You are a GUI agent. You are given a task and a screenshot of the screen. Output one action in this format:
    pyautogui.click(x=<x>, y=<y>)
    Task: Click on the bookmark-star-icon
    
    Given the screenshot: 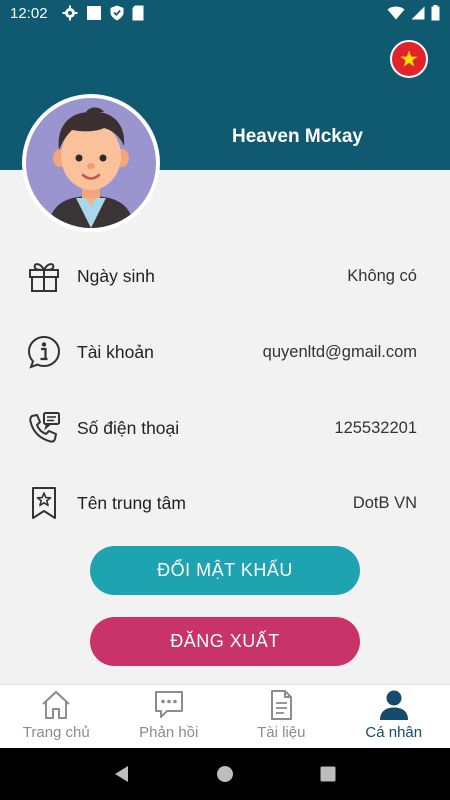 What is the action you would take?
    pyautogui.click(x=44, y=503)
    